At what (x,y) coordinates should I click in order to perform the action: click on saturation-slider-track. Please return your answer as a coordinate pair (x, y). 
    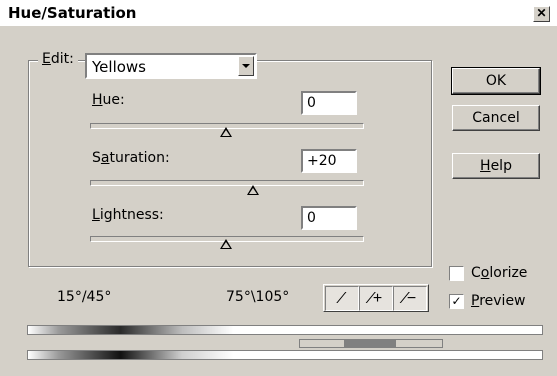
    Looking at the image, I should click on (227, 183).